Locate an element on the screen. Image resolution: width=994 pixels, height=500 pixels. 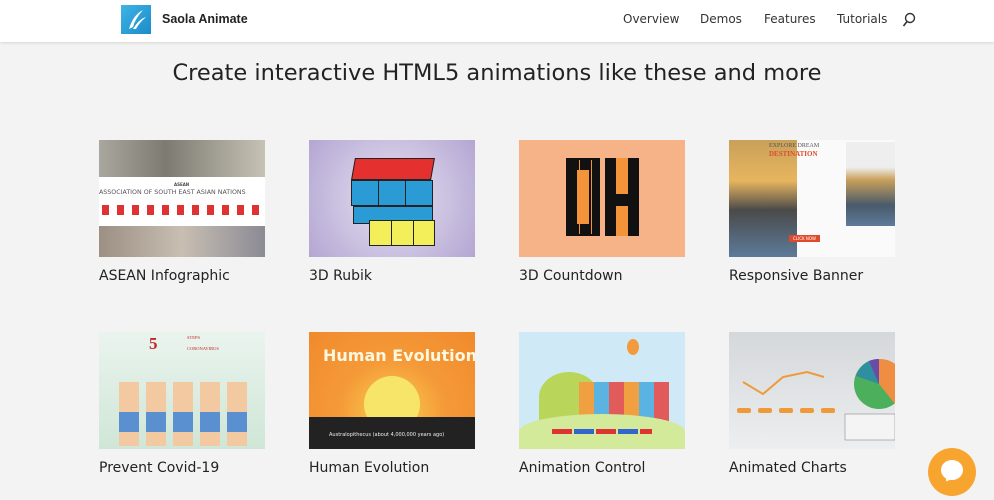
covid-thumbnail: 5 STEPS CORONAVIRUS is located at coordinates (182, 390).